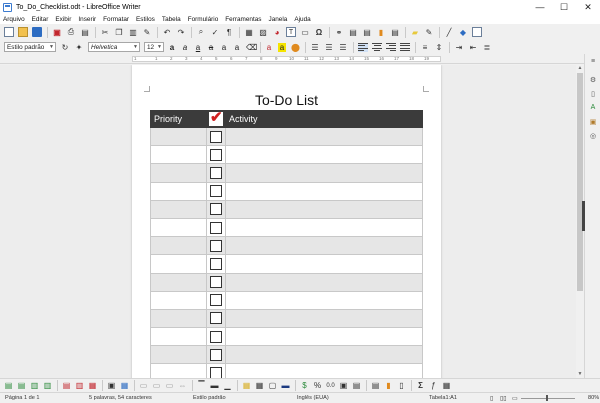 Image resolution: width=600 pixels, height=403 pixels. I want to click on line-spacing-icon: ≡, so click(425, 47).